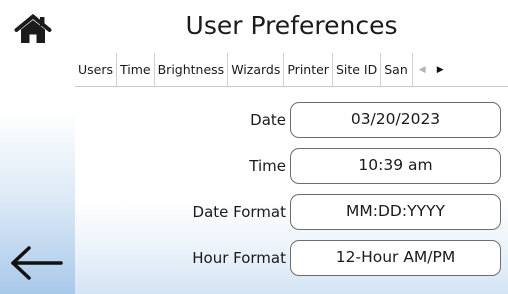 The height and width of the screenshot is (294, 508). Describe the element at coordinates (395, 258) in the screenshot. I see `hour-format-field: 12-Hour AM/PM` at that location.